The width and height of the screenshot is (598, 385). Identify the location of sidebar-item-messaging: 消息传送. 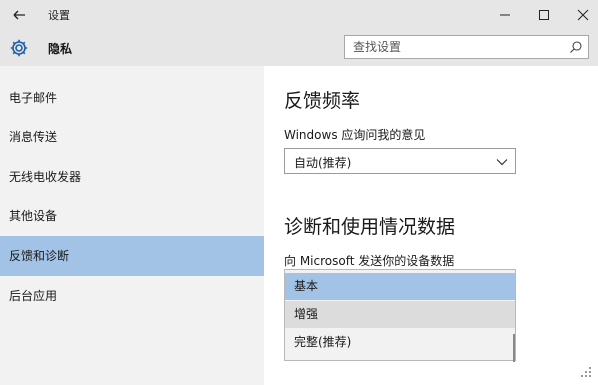
(132, 137).